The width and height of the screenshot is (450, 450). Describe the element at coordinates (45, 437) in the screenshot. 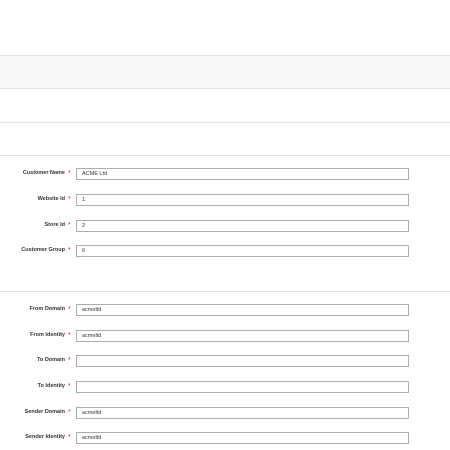

I see `sender-identity-label: Sender Identity` at that location.